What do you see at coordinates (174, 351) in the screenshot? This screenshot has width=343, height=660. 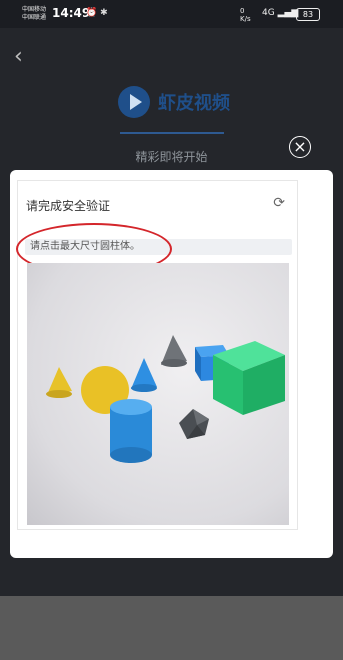 I see `gray-cone` at bounding box center [174, 351].